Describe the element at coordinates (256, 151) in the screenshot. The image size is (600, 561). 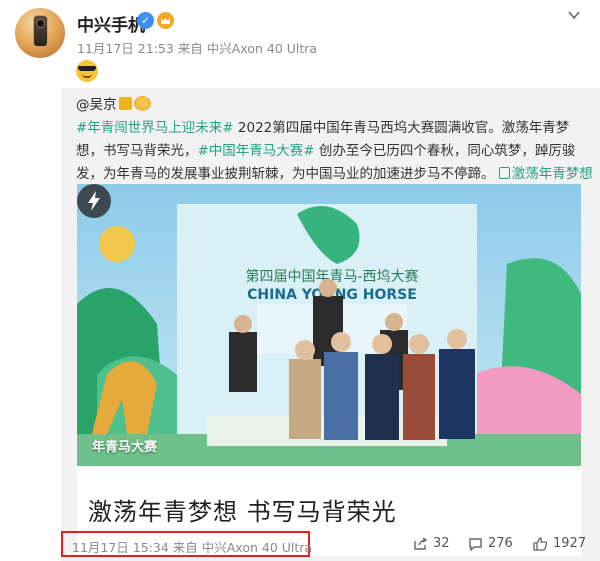
I see `hashtag-link: #中国年青马大赛#` at that location.